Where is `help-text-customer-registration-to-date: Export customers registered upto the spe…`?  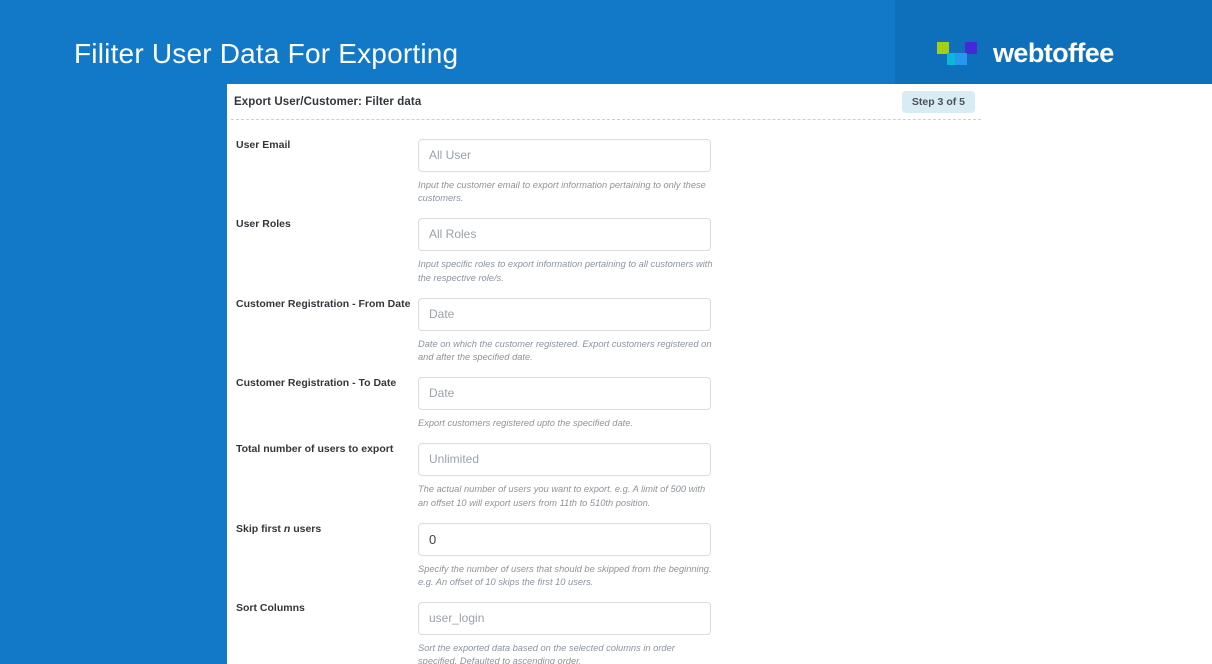 help-text-customer-registration-to-date: Export customers registered upto the spe… is located at coordinates (525, 423).